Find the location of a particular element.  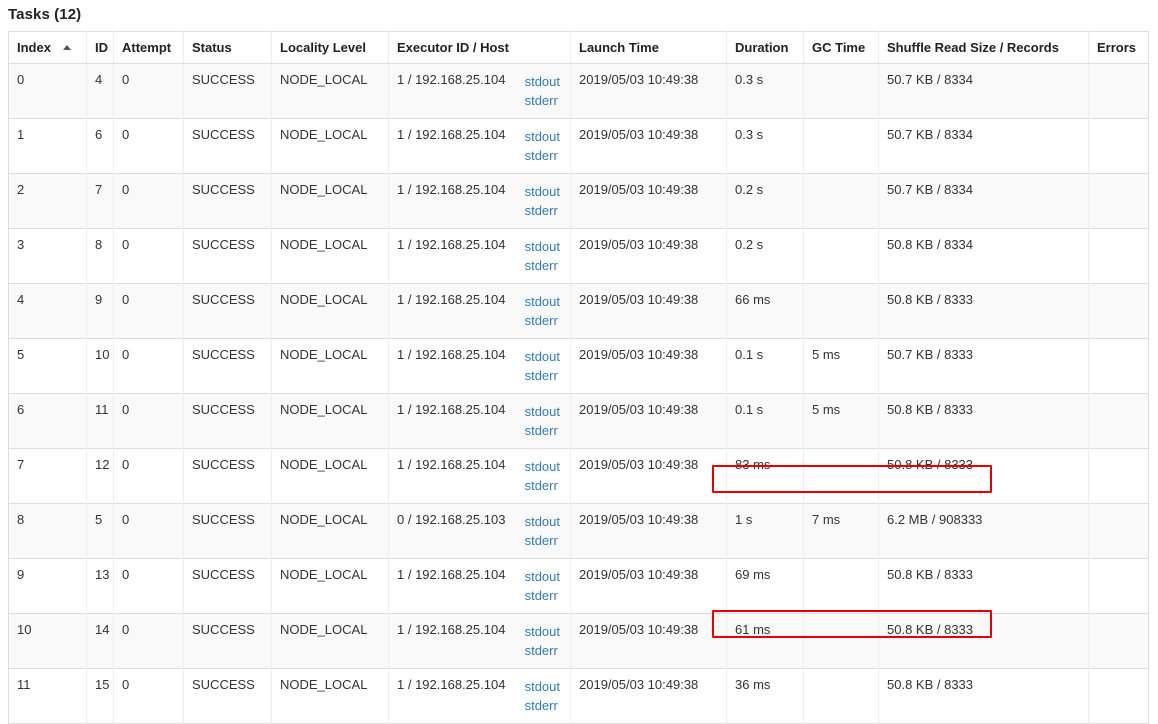

cell-duration: 0.3 s is located at coordinates (765, 146).